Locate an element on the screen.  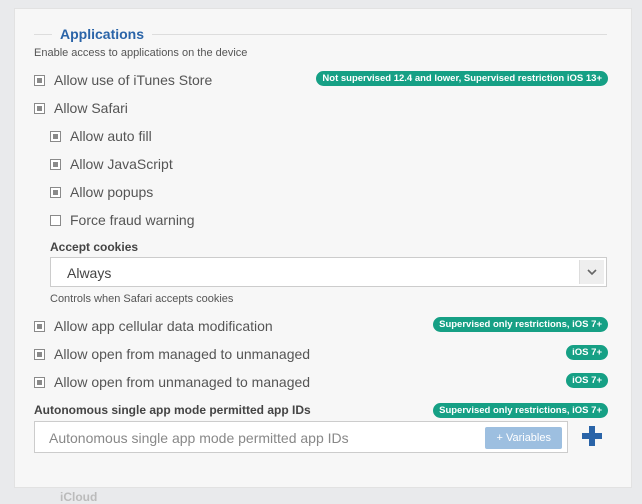
option-label: Allow auto fill is located at coordinates (111, 136).